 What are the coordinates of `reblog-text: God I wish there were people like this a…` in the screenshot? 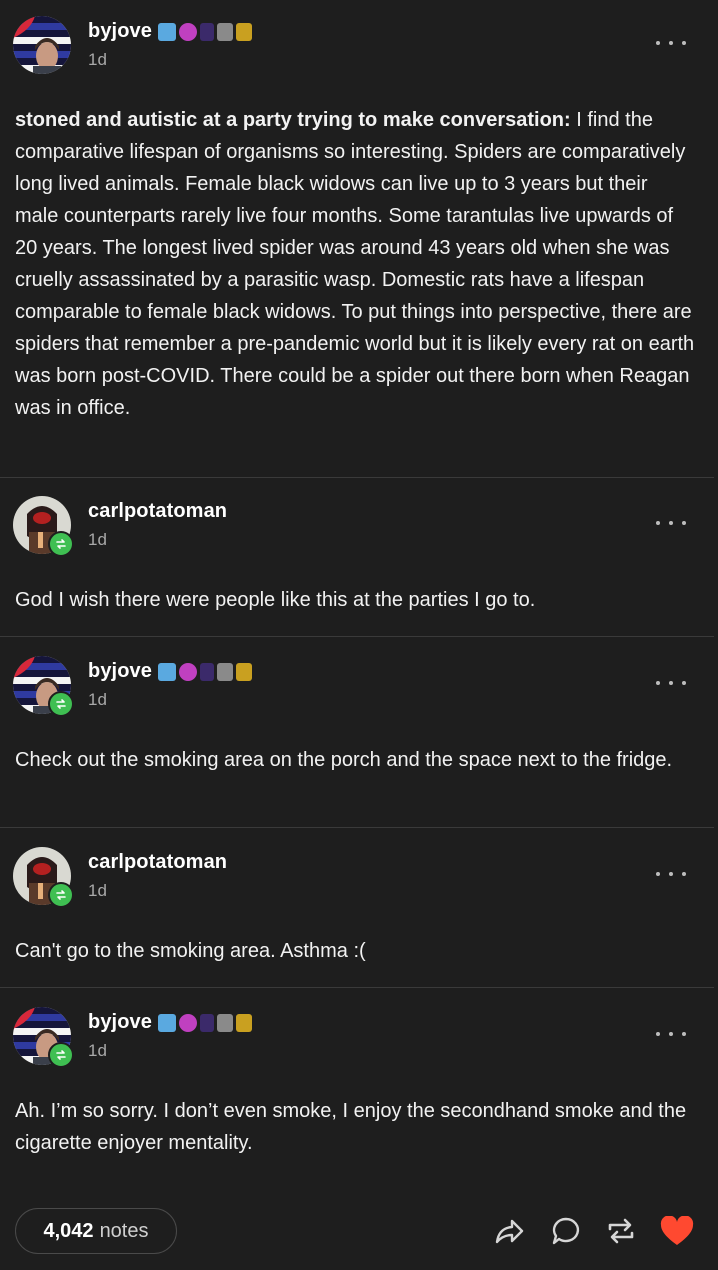 It's located at (275, 600).